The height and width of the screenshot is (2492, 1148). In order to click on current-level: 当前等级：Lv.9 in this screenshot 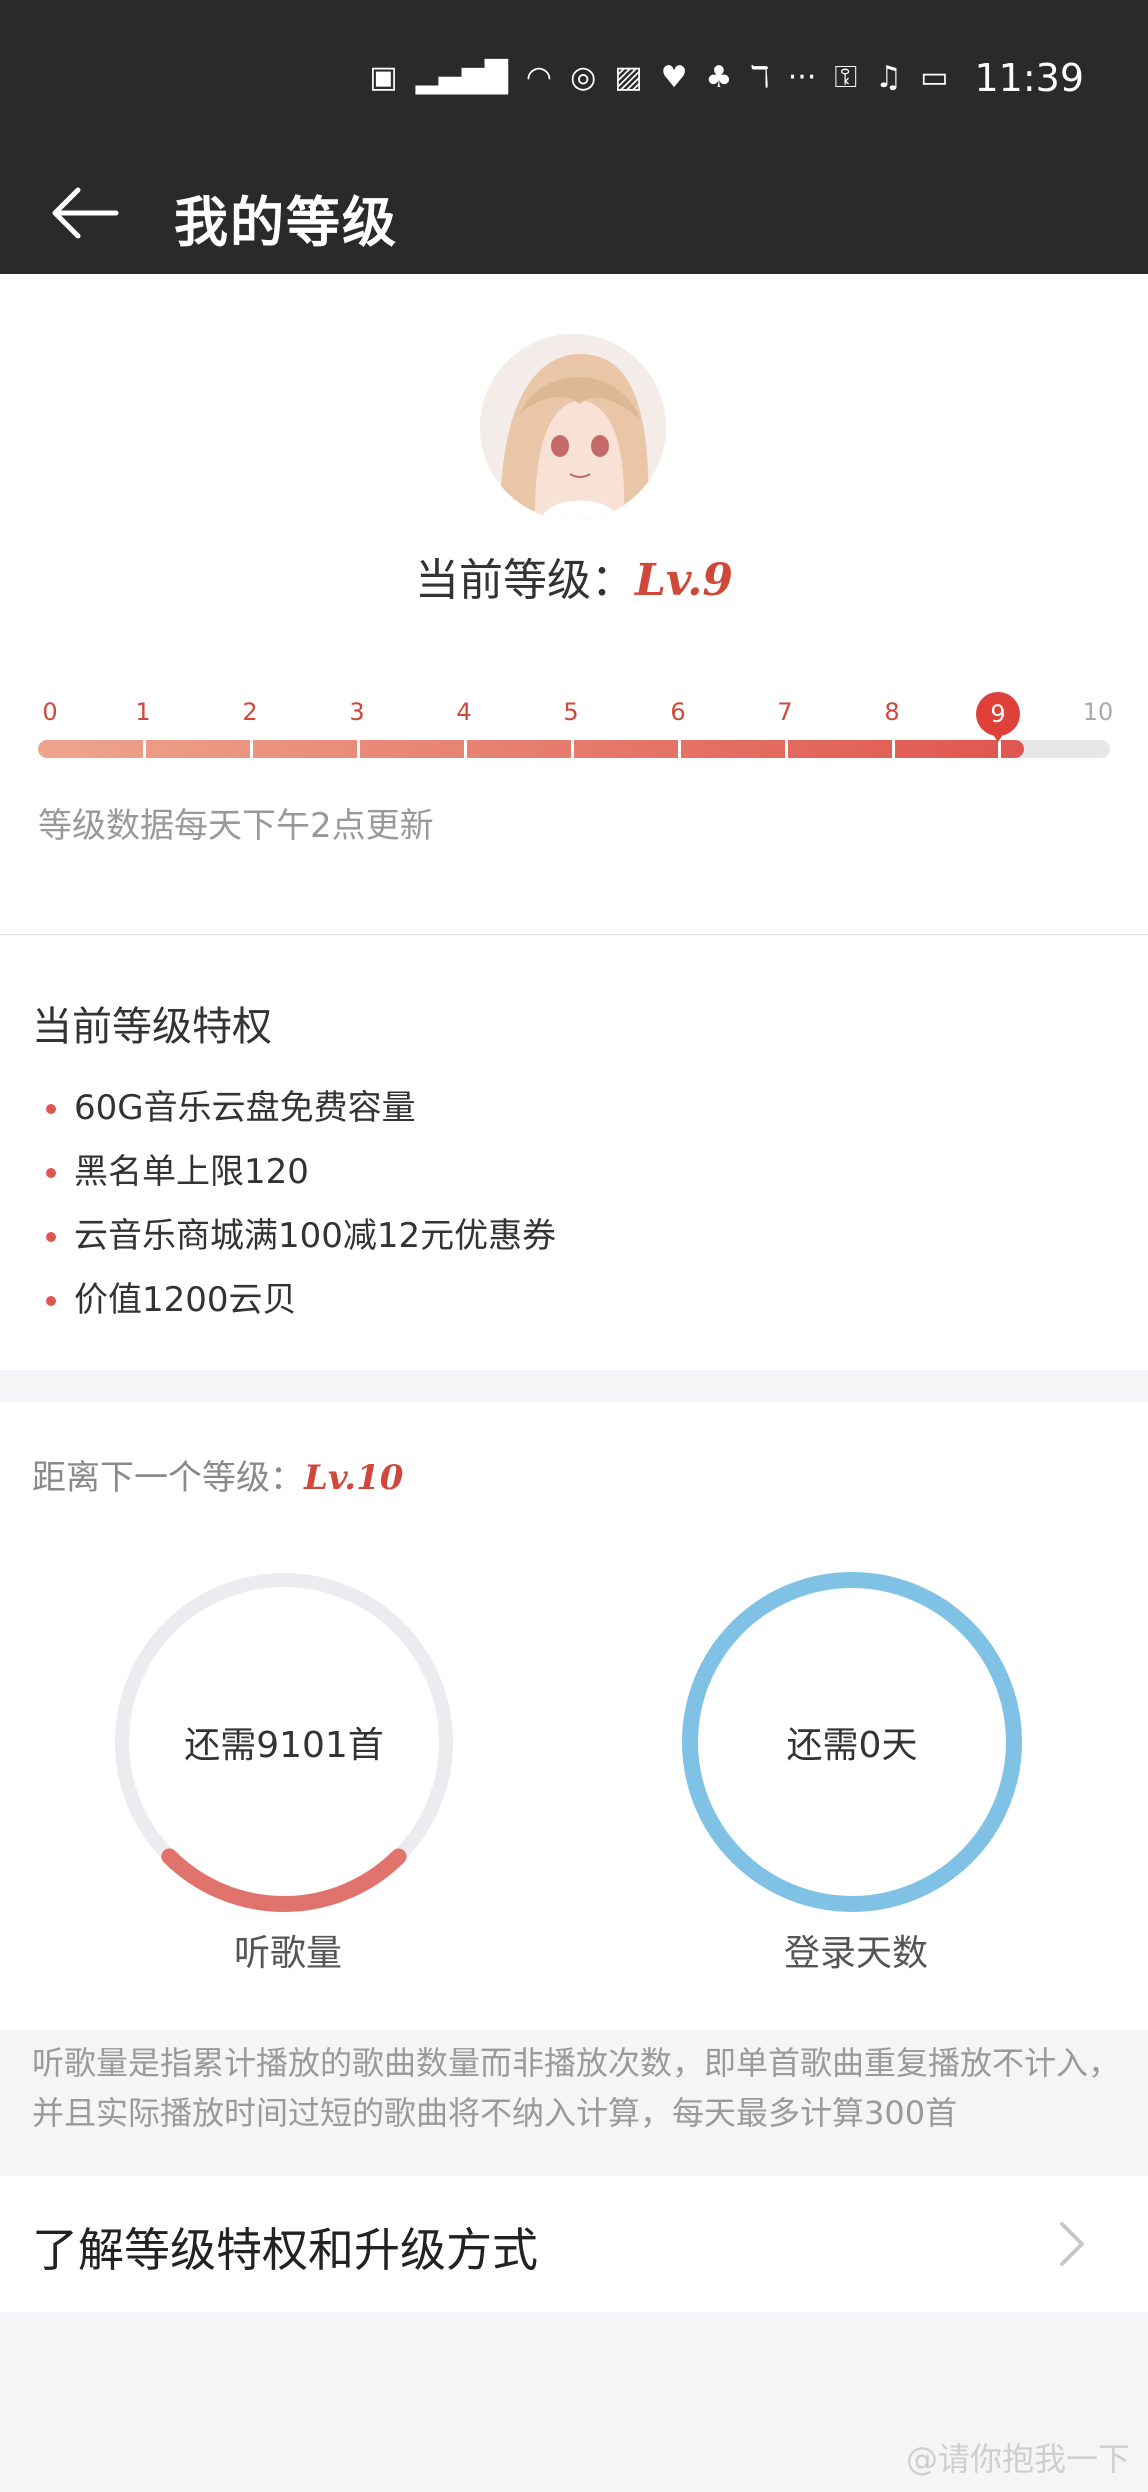, I will do `click(574, 576)`.